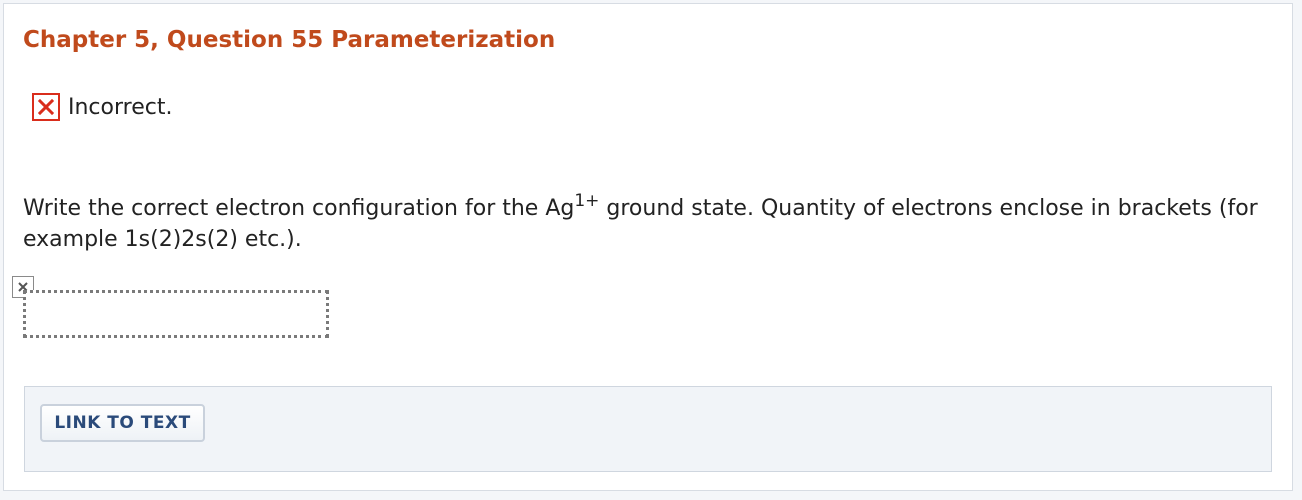 This screenshot has width=1302, height=500. Describe the element at coordinates (176, 314) in the screenshot. I see `answer-input` at that location.